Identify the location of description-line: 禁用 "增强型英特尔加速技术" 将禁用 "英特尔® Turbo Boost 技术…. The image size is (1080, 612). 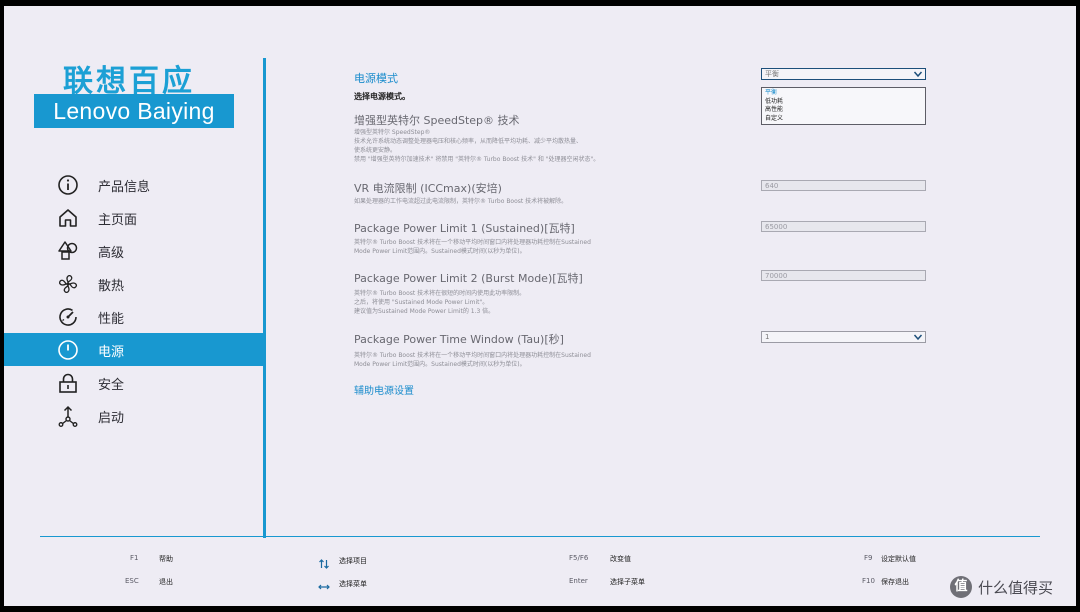
(477, 159).